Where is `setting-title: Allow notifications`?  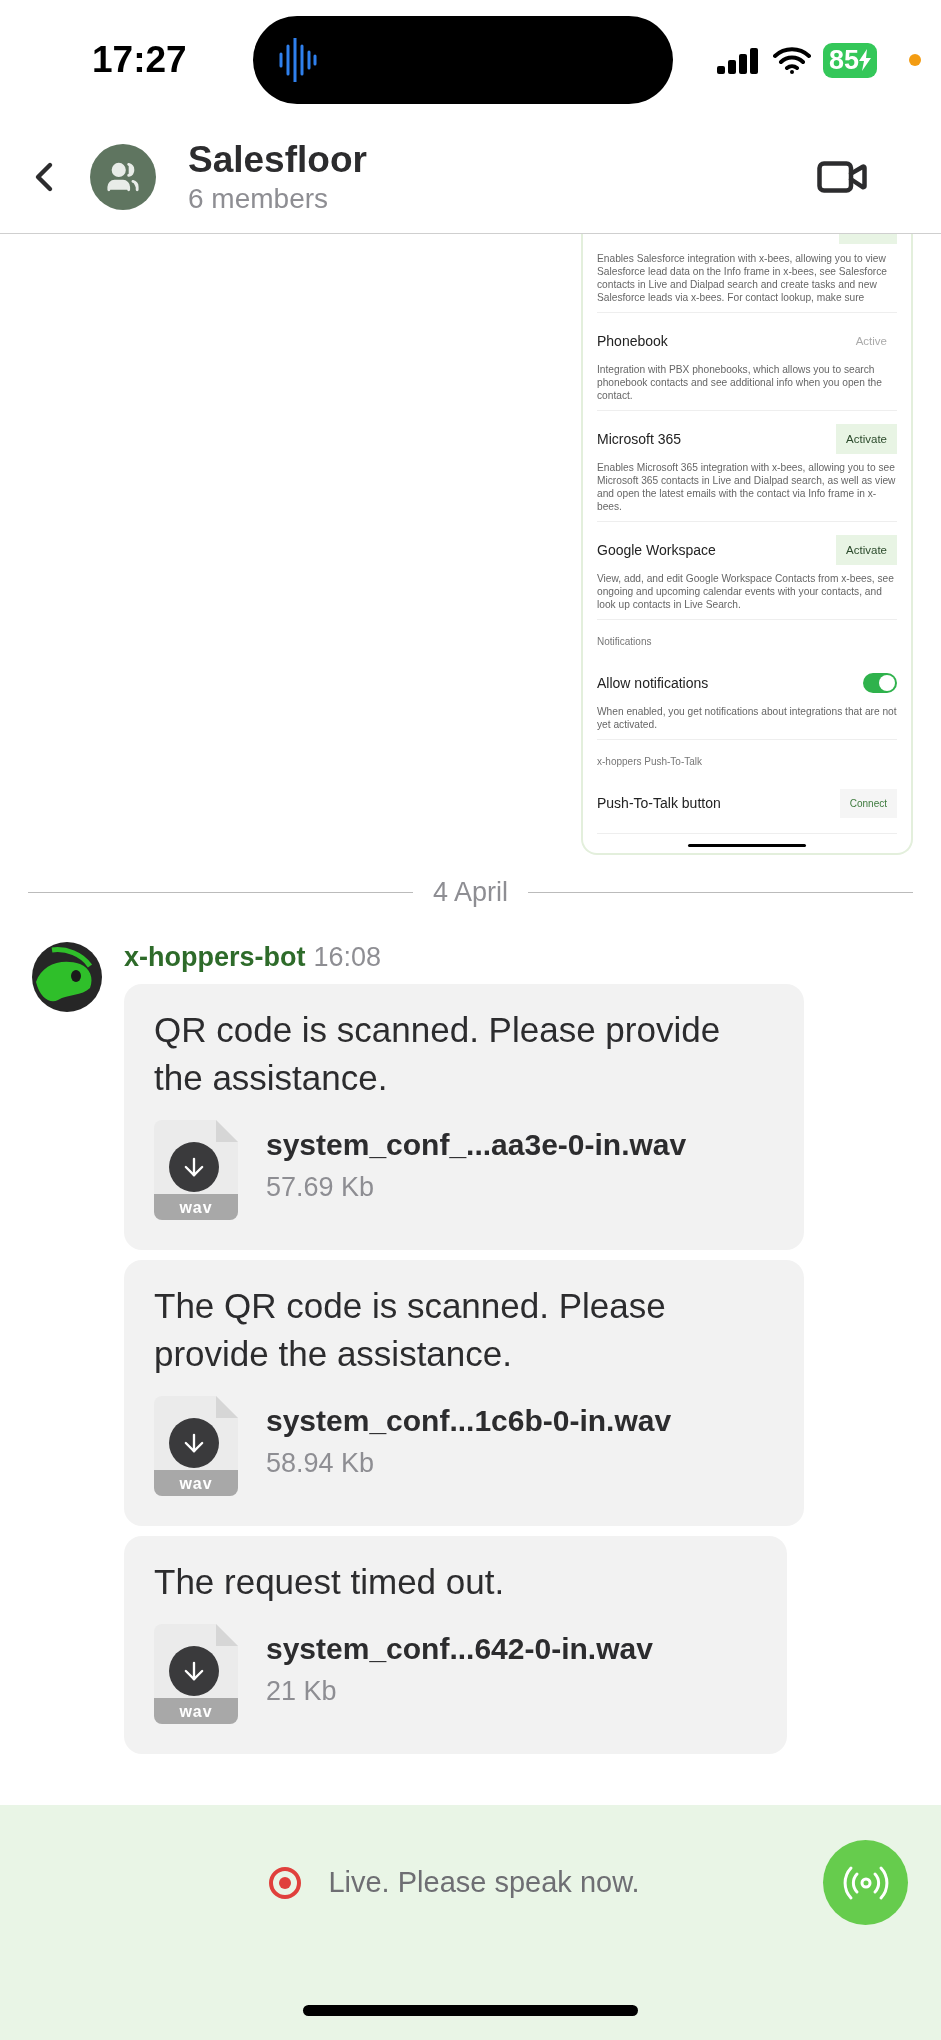 setting-title: Allow notifications is located at coordinates (653, 683).